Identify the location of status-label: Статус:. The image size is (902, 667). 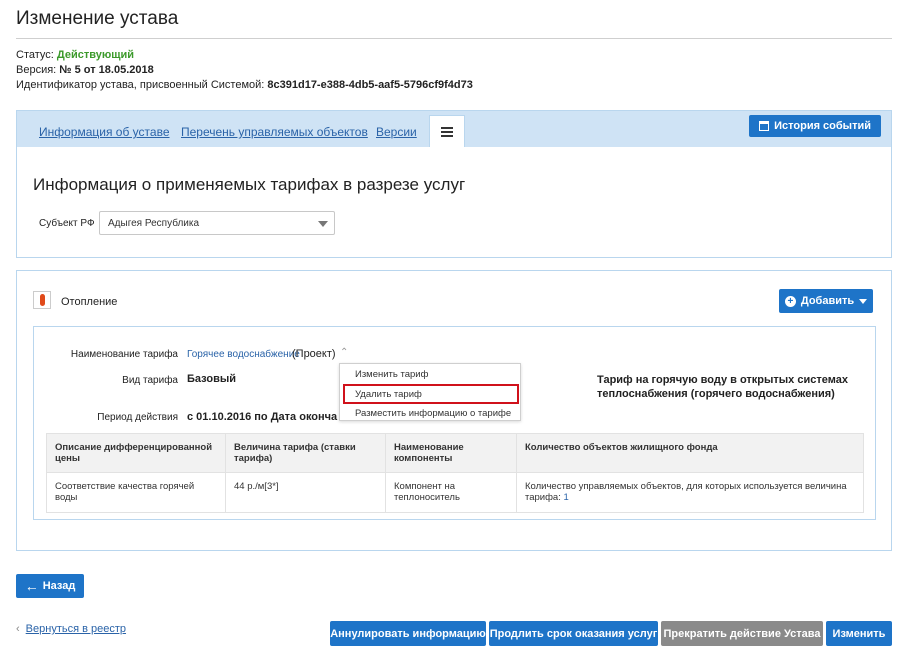
(35, 55).